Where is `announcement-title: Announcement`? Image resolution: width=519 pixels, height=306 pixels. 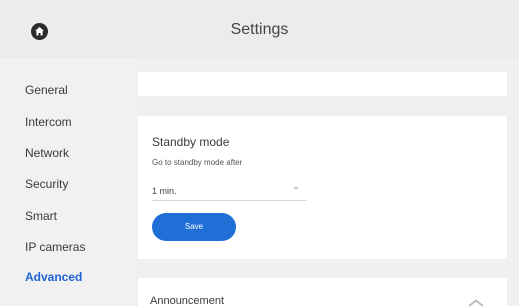
announcement-title: Announcement is located at coordinates (187, 300).